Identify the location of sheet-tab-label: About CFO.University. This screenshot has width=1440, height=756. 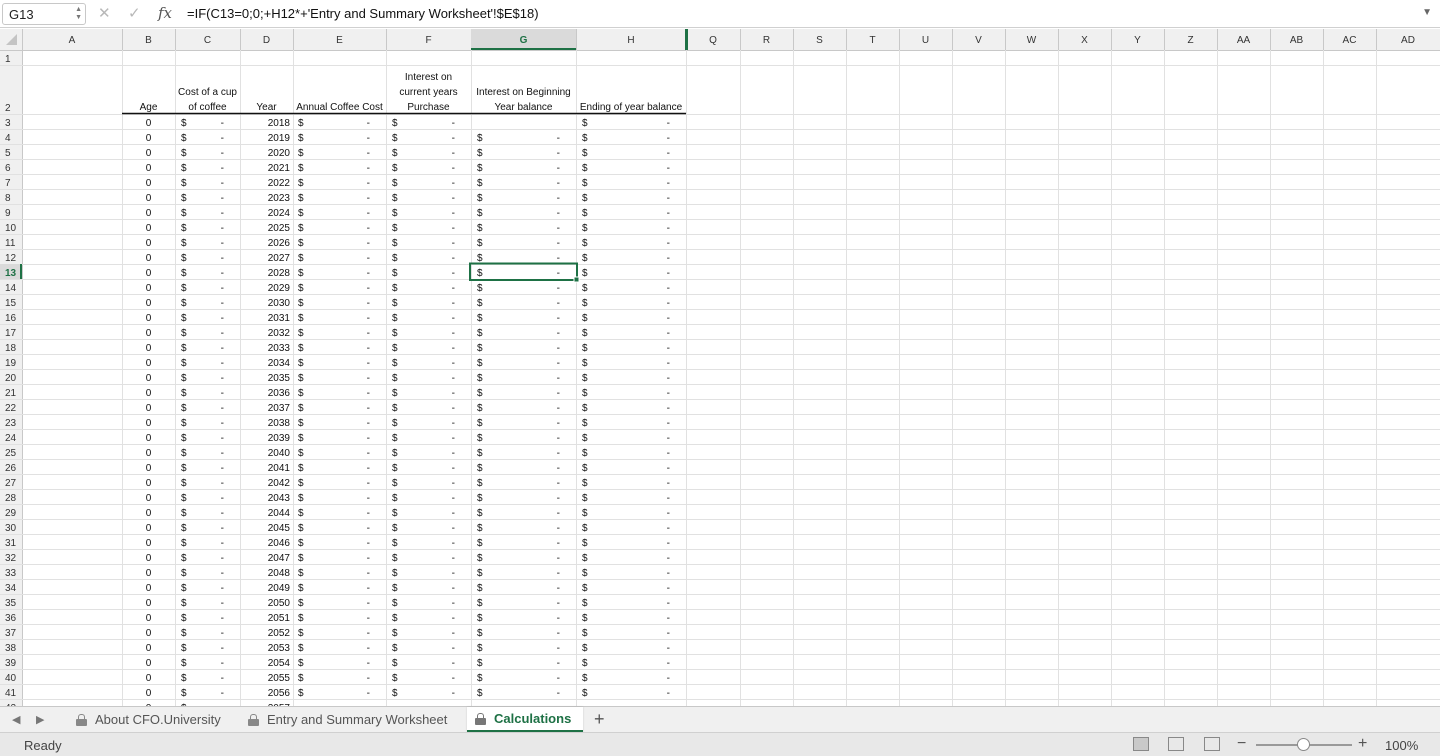
(158, 719).